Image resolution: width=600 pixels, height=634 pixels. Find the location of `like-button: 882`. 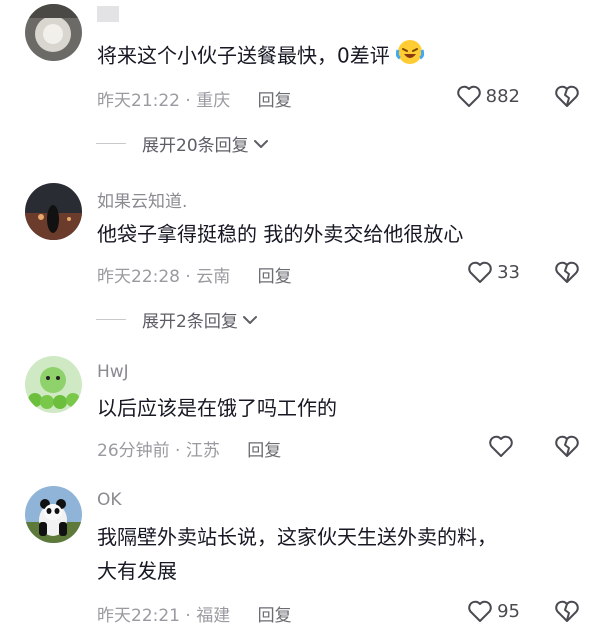

like-button: 882 is located at coordinates (488, 96).